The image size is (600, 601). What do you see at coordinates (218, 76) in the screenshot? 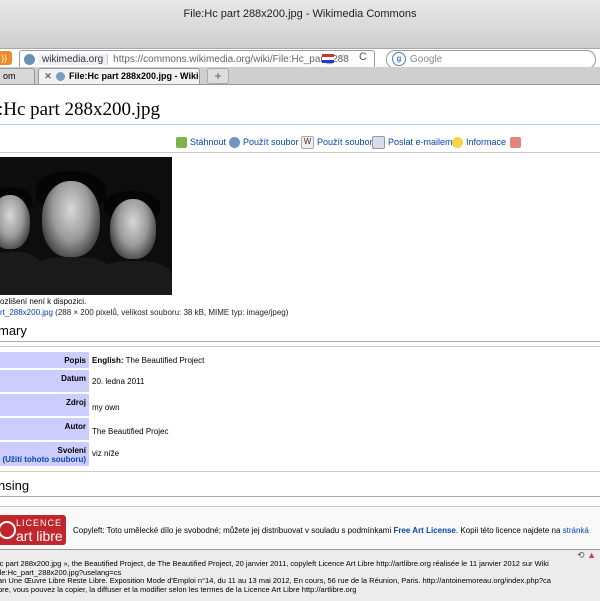
I see `new-tab-button: +` at bounding box center [218, 76].